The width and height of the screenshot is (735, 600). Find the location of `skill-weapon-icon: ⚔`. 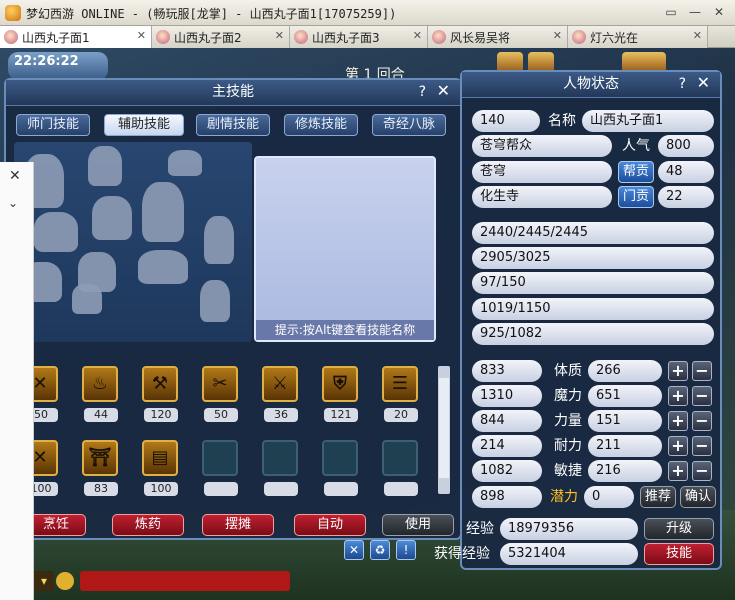

skill-weapon-icon: ⚔ is located at coordinates (280, 384).